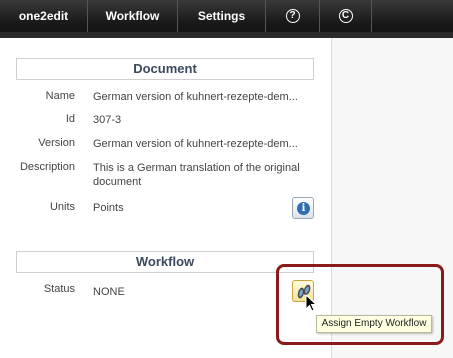 This screenshot has height=358, width=453. Describe the element at coordinates (60, 96) in the screenshot. I see `name-label: Name` at that location.